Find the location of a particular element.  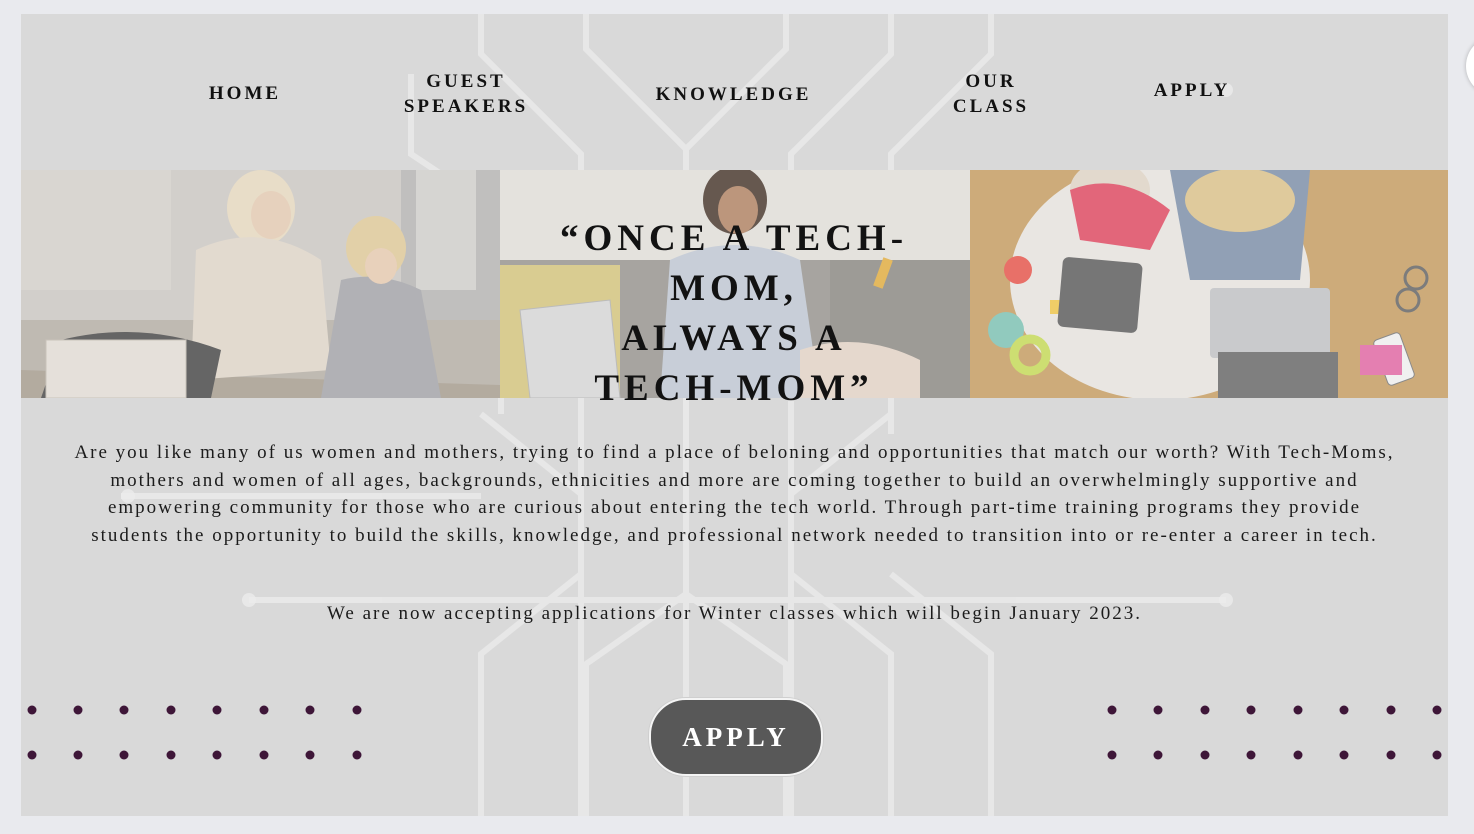

dots-decoration-left is located at coordinates (201, 732).